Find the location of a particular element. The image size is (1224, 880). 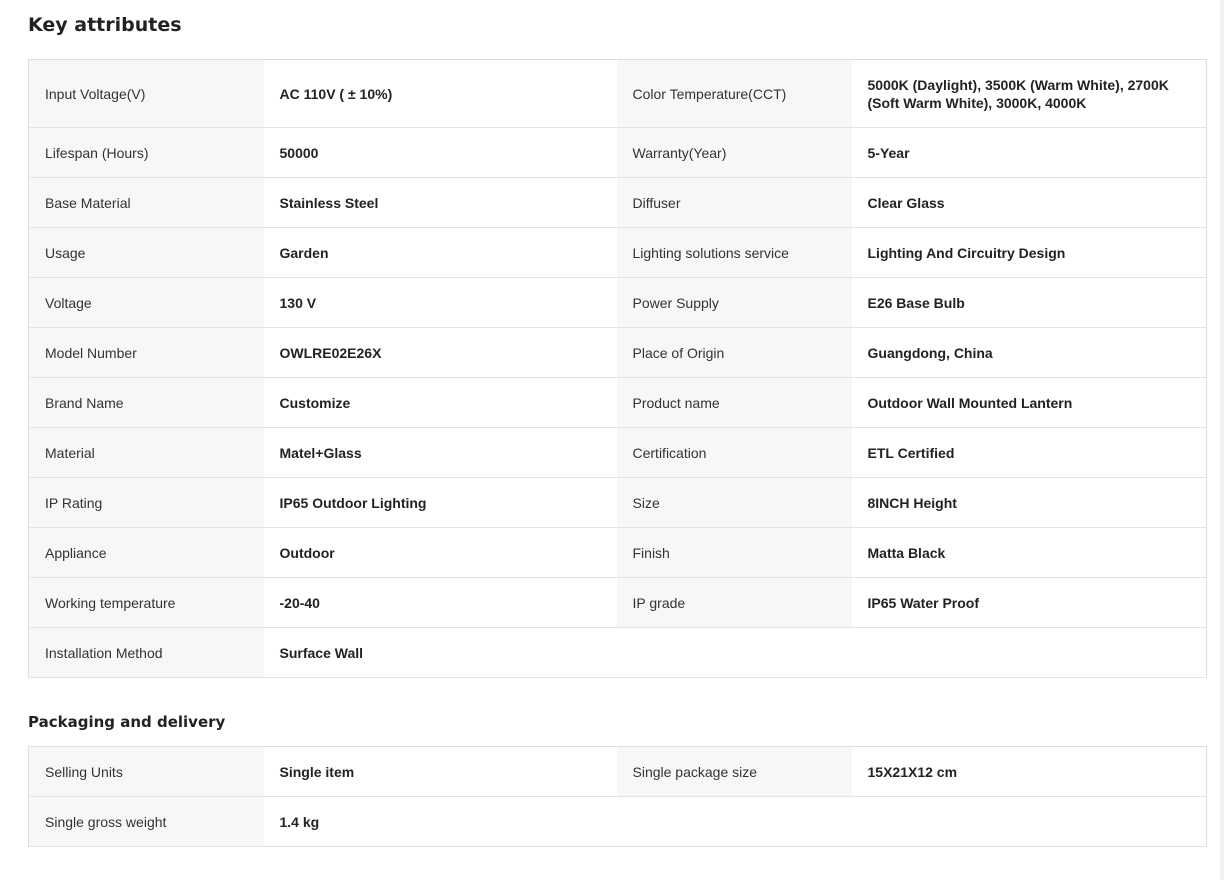

attribute-row: Installation Method Surface Wall is located at coordinates (617, 652).